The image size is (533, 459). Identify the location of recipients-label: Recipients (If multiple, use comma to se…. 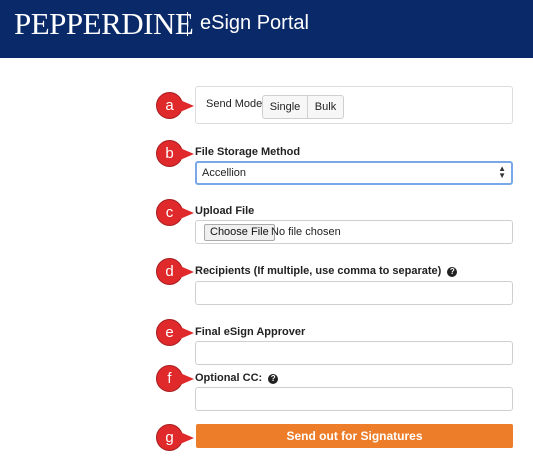
(326, 271).